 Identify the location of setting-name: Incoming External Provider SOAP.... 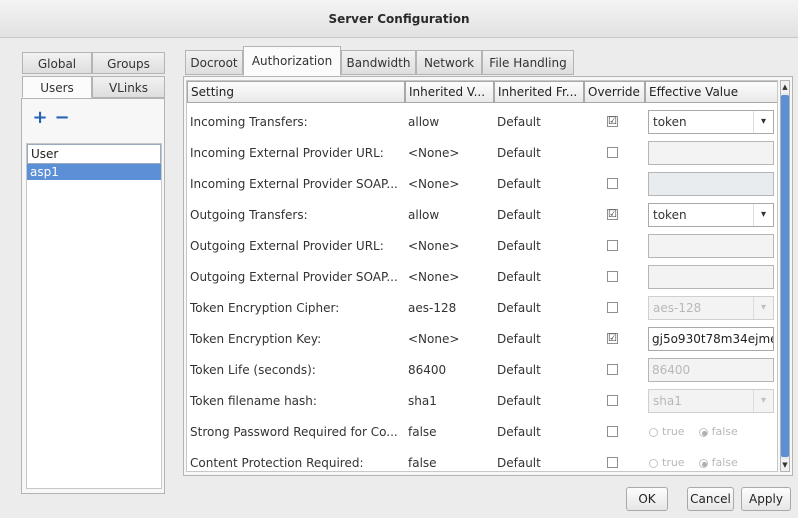
(294, 184).